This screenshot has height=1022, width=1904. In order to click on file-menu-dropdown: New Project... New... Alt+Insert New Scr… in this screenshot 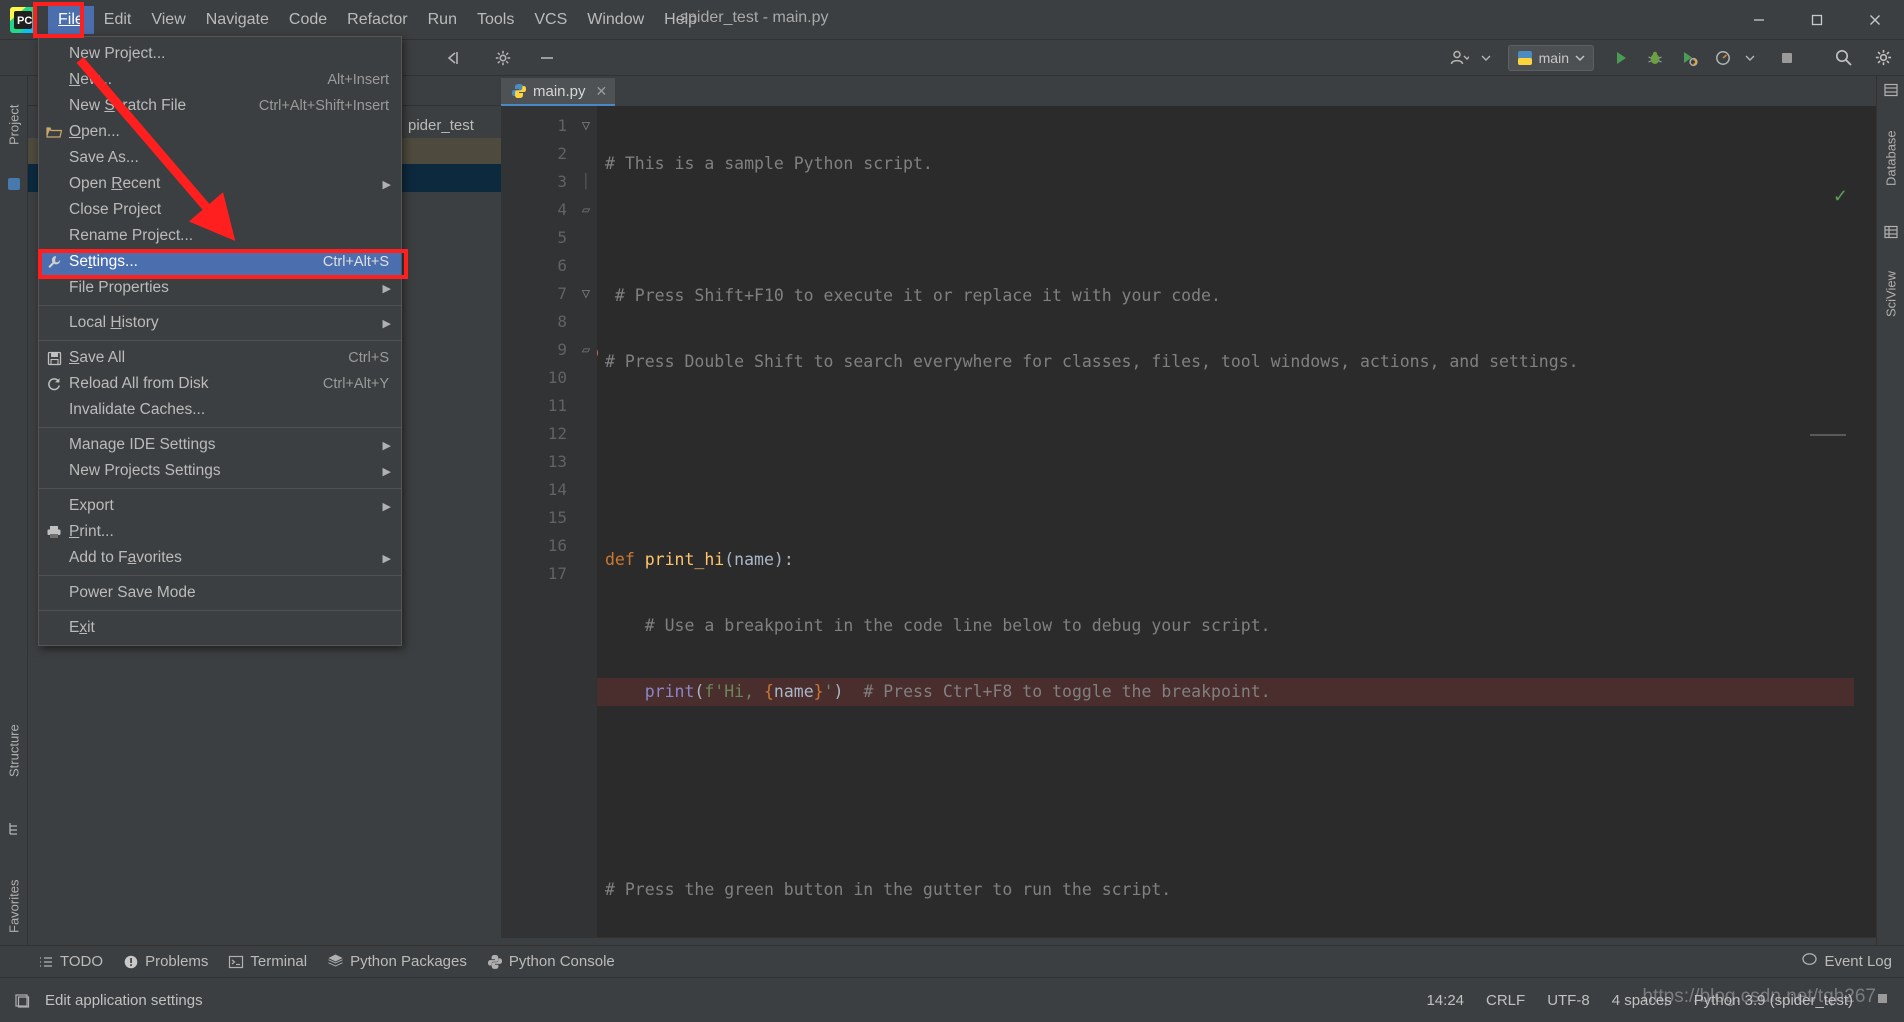, I will do `click(220, 341)`.